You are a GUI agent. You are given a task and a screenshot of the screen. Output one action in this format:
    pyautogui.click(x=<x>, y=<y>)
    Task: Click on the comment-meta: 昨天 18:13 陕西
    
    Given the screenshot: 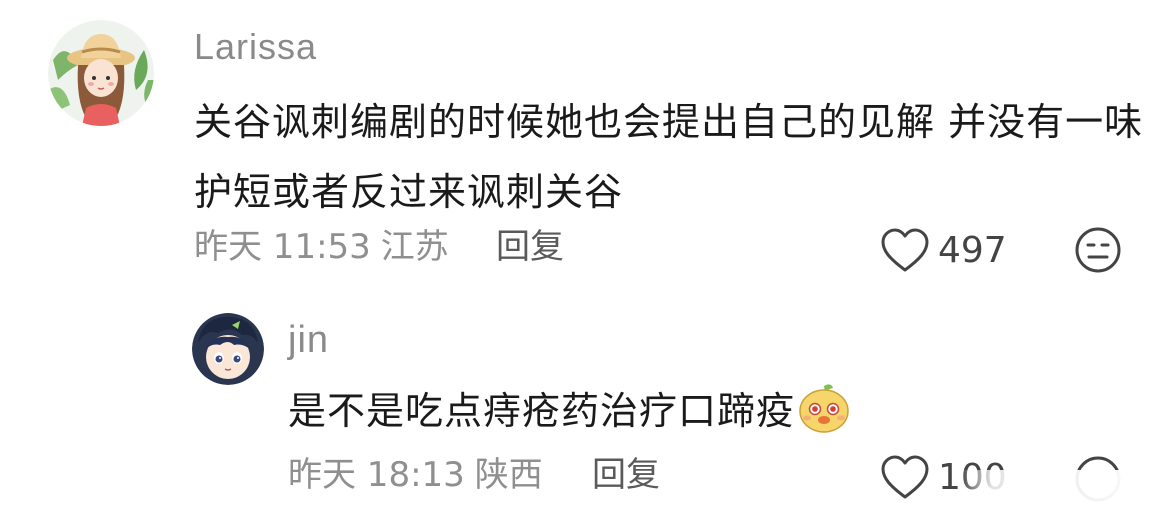 What is the action you would take?
    pyautogui.click(x=420, y=475)
    